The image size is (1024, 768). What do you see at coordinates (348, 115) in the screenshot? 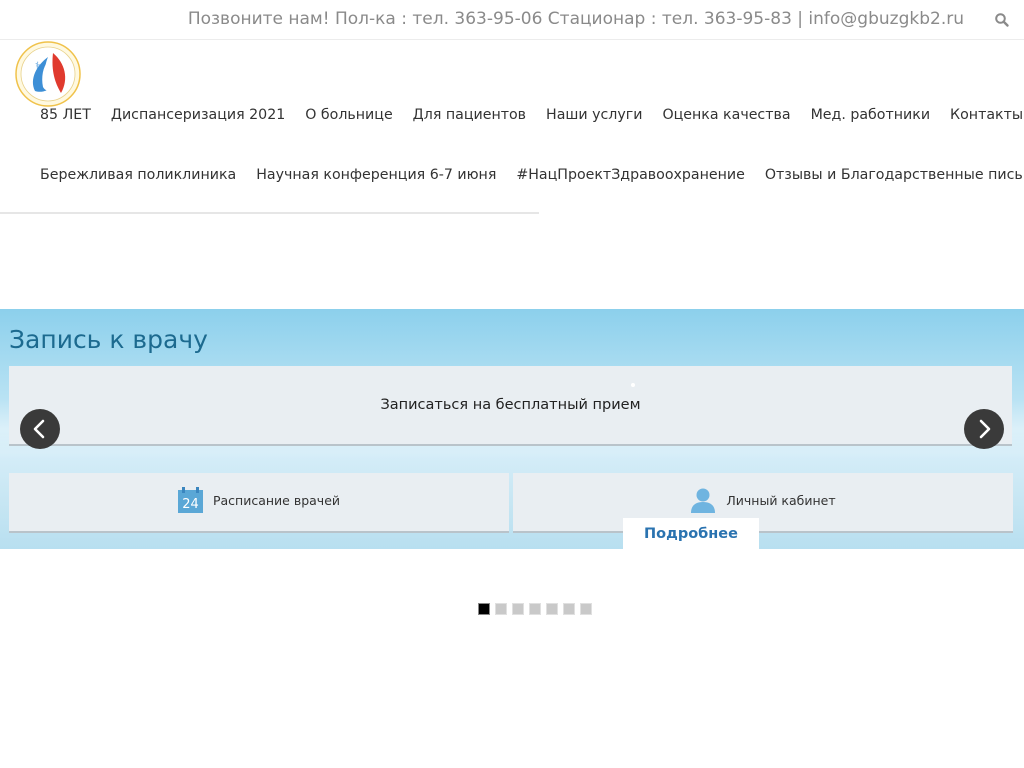
I see `nav-item-about: О больнице` at bounding box center [348, 115].